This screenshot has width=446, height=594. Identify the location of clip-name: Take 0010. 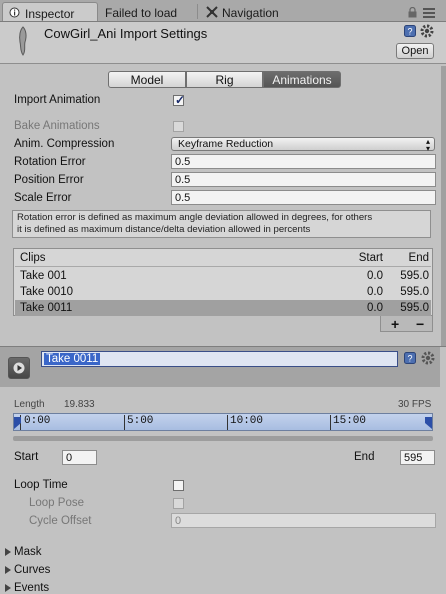
(47, 292).